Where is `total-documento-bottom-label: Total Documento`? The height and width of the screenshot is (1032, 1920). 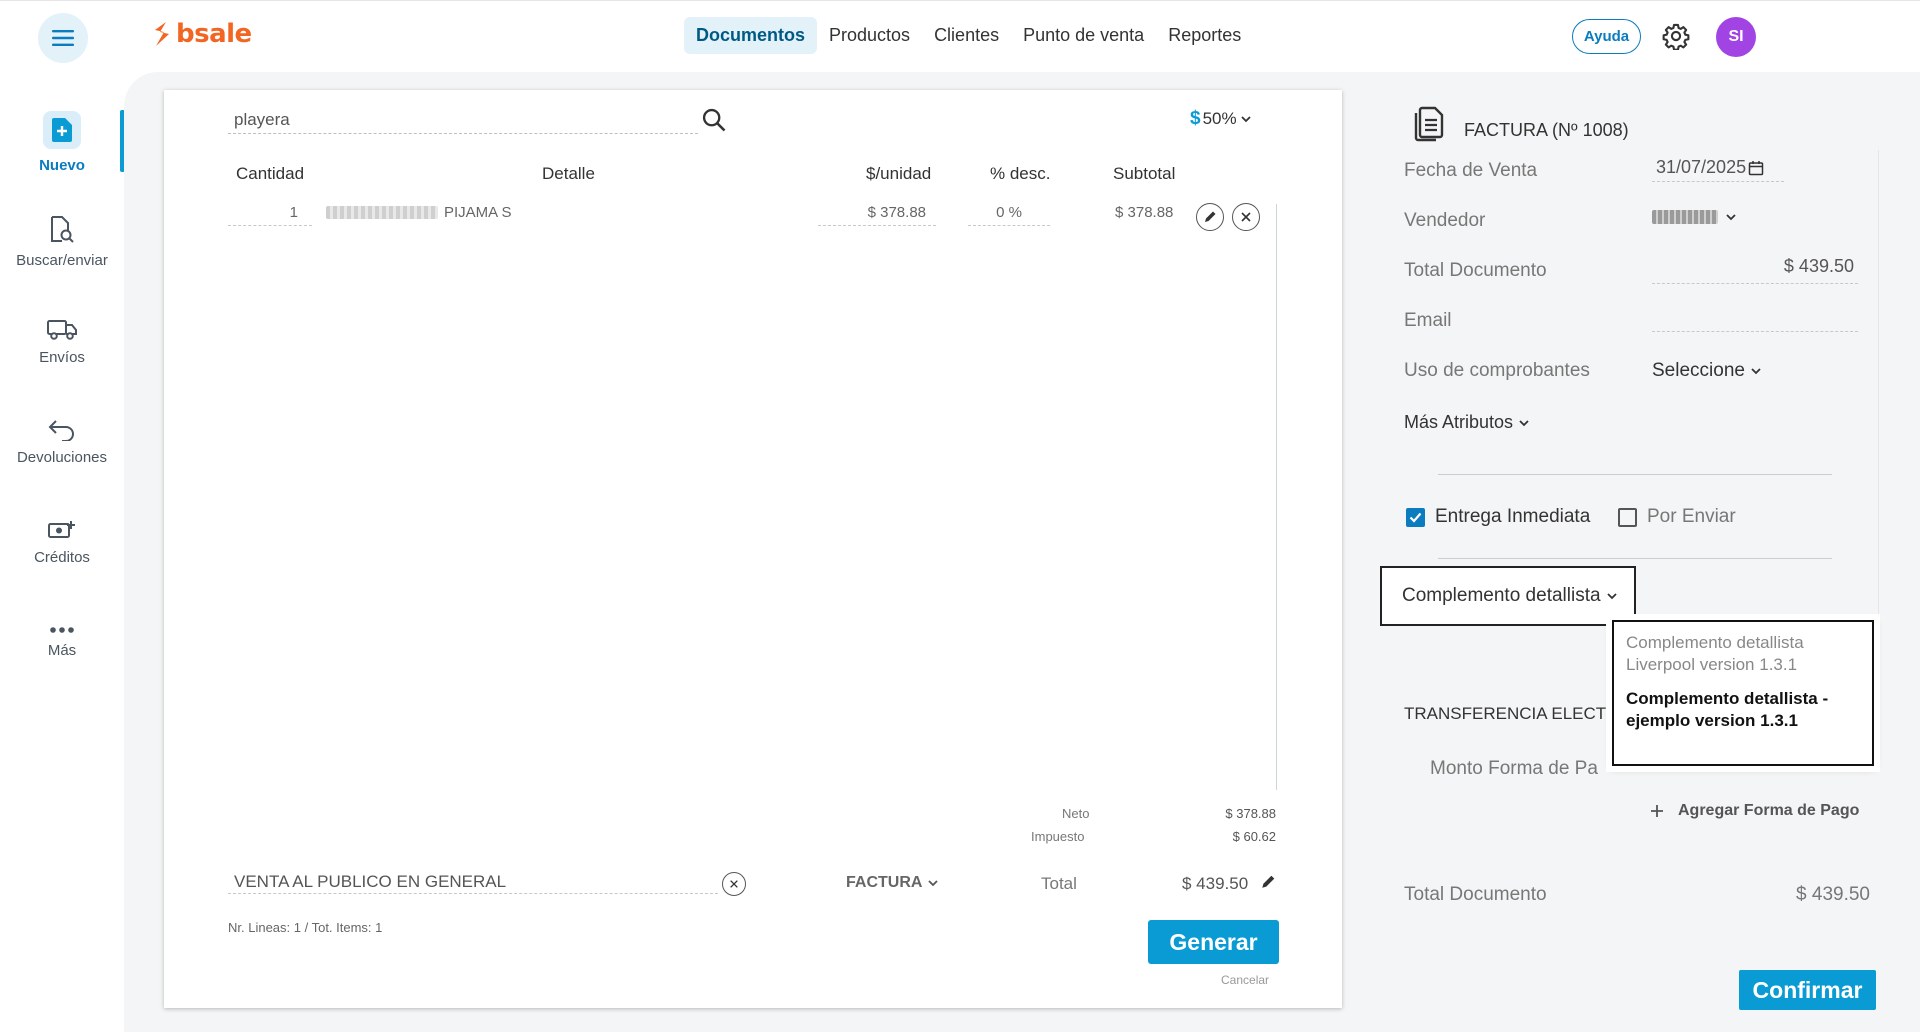
total-documento-bottom-label: Total Documento is located at coordinates (1475, 894).